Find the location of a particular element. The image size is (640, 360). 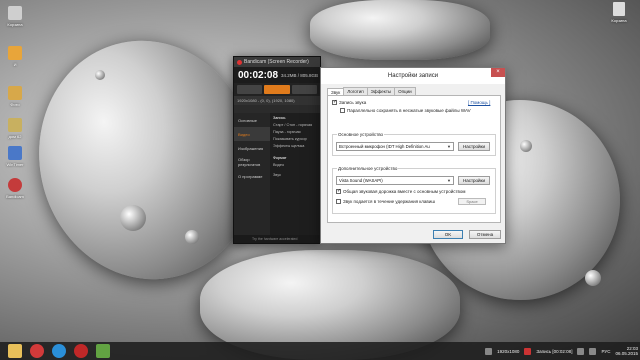

desktop-icon-5: WinTimer is located at coordinates (15, 156).